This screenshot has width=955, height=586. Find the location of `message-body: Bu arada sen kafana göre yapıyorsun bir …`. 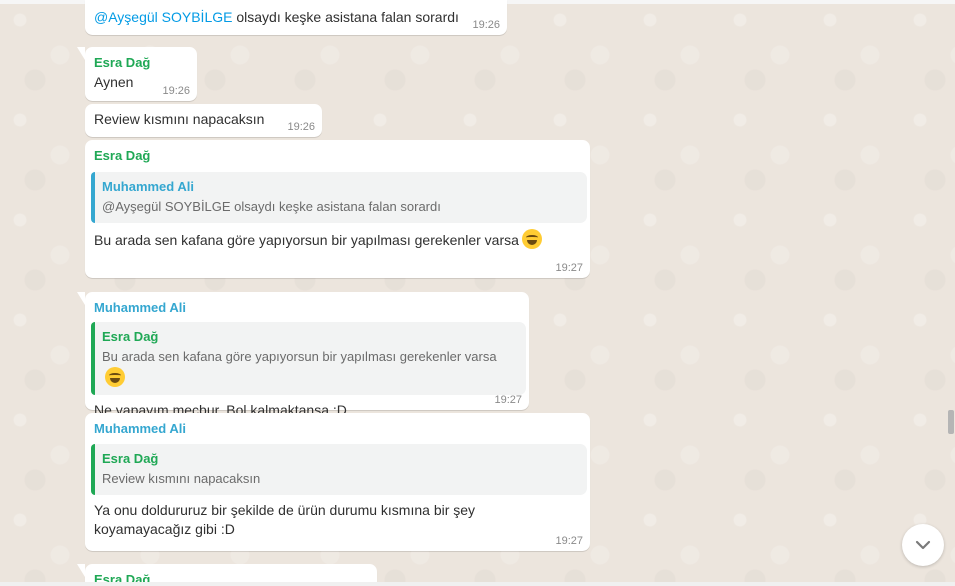

message-body: Bu arada sen kafana göre yapıyorsun bir … is located at coordinates (306, 240).